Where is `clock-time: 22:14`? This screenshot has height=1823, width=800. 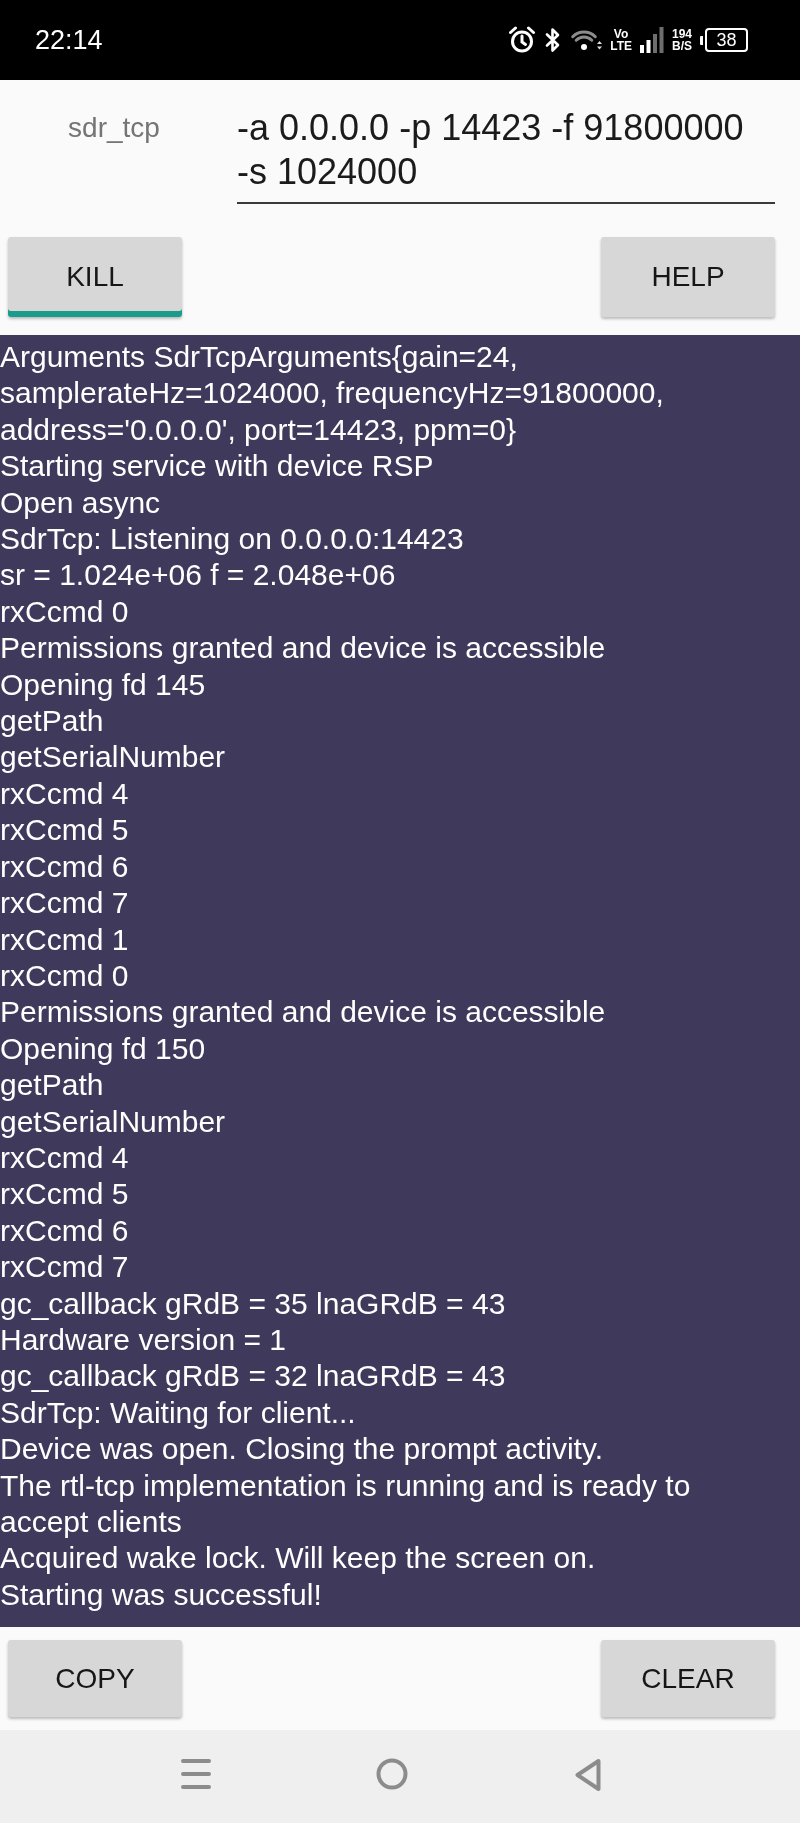 clock-time: 22:14 is located at coordinates (69, 40).